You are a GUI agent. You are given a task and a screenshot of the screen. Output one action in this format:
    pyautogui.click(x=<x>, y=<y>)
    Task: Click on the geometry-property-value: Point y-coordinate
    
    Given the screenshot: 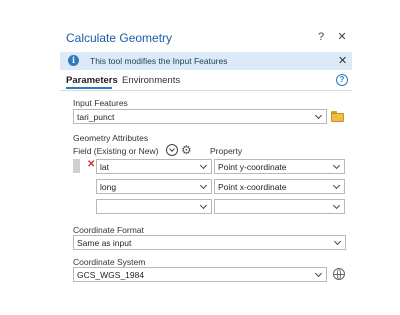 What is the action you would take?
    pyautogui.click(x=252, y=167)
    